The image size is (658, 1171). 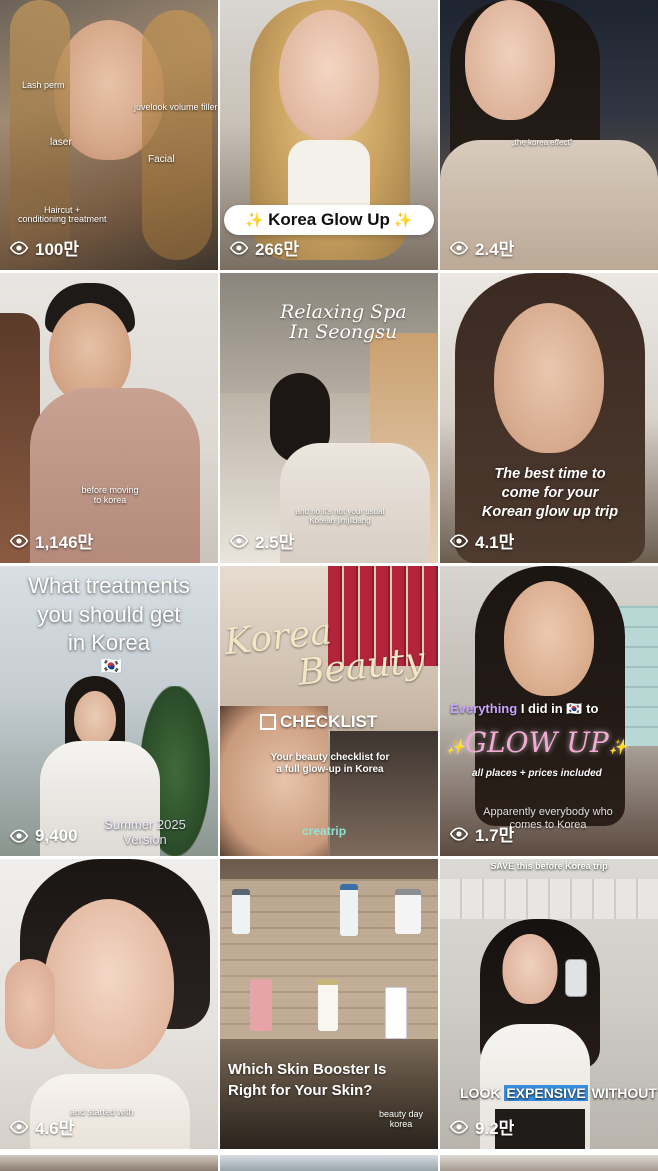 I want to click on title-text: Everything I did in 🇰🇷 to, so click(x=524, y=709).